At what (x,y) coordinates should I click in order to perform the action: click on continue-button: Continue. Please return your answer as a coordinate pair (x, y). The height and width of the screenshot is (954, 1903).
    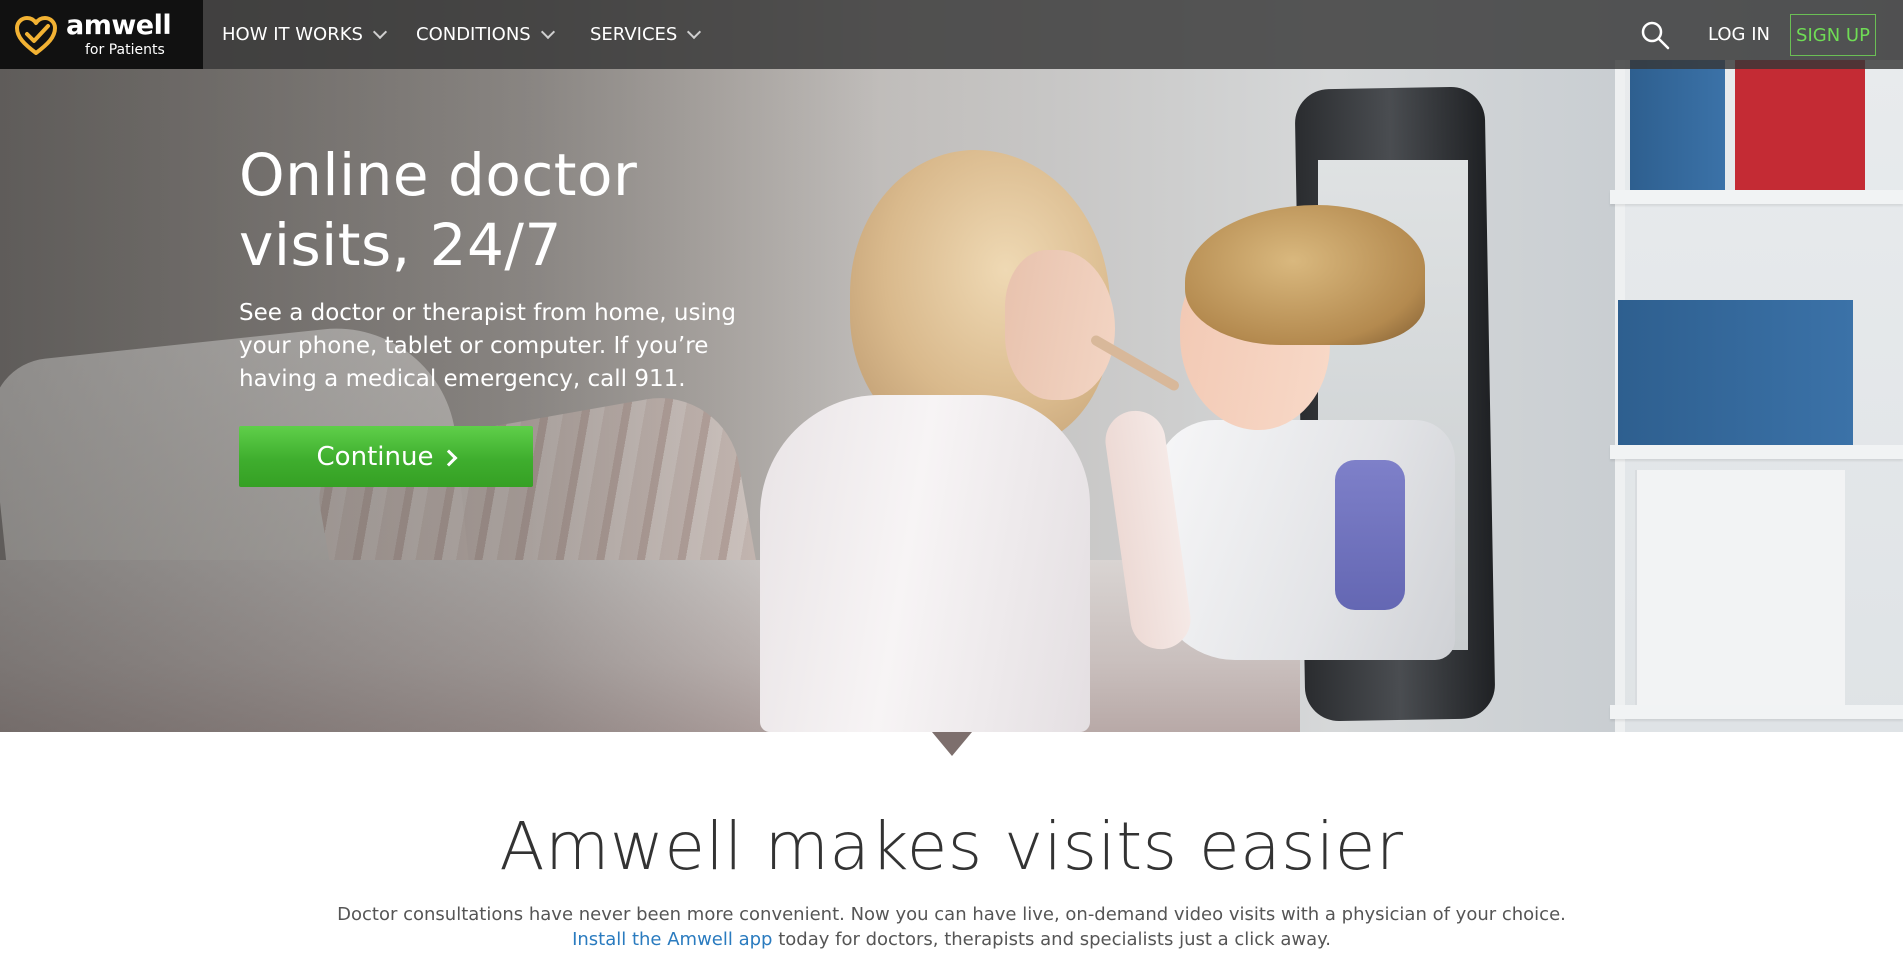
    Looking at the image, I should click on (386, 456).